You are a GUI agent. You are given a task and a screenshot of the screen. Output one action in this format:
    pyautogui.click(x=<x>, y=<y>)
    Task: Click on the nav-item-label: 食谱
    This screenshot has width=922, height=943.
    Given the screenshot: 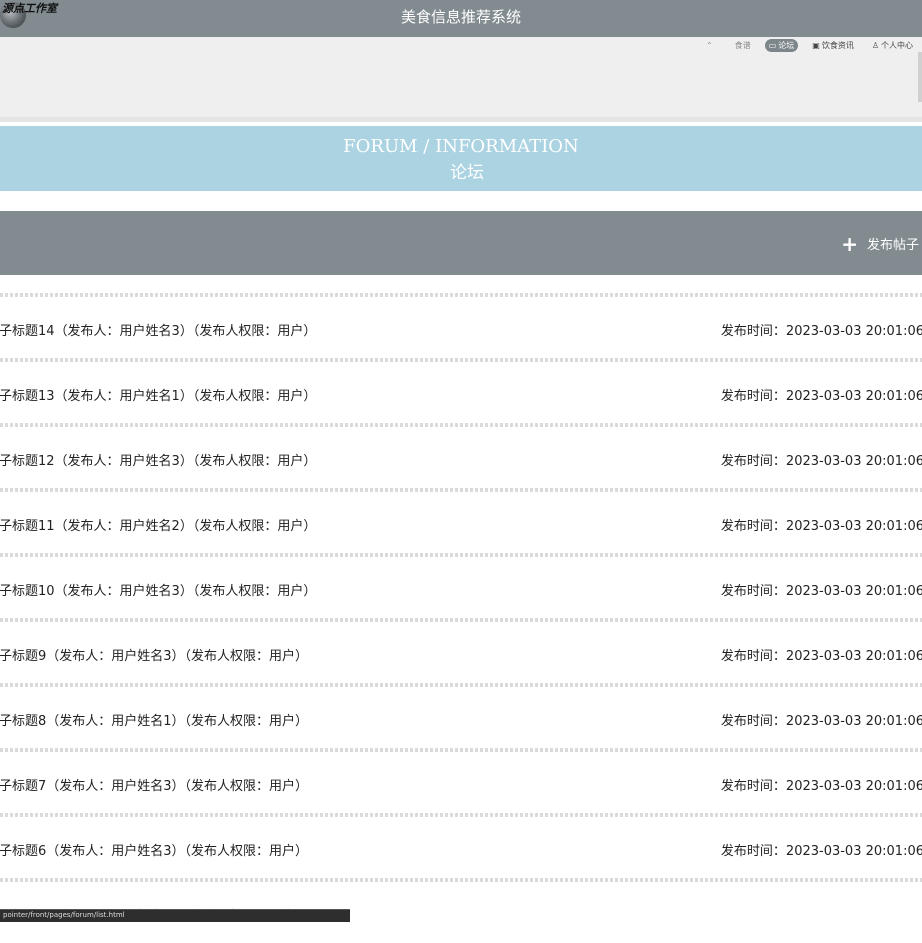 What is the action you would take?
    pyautogui.click(x=742, y=45)
    